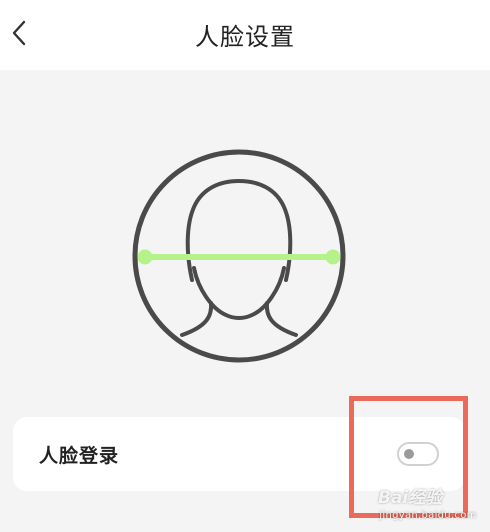  I want to click on header-bar: 人脸设置, so click(245, 35).